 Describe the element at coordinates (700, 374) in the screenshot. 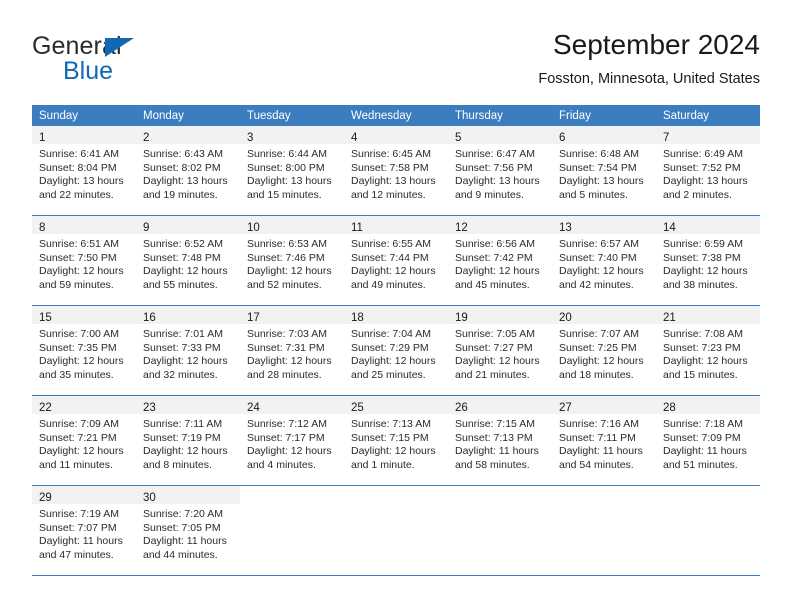

I see `daylight-text-line2: and 15 minutes.` at that location.